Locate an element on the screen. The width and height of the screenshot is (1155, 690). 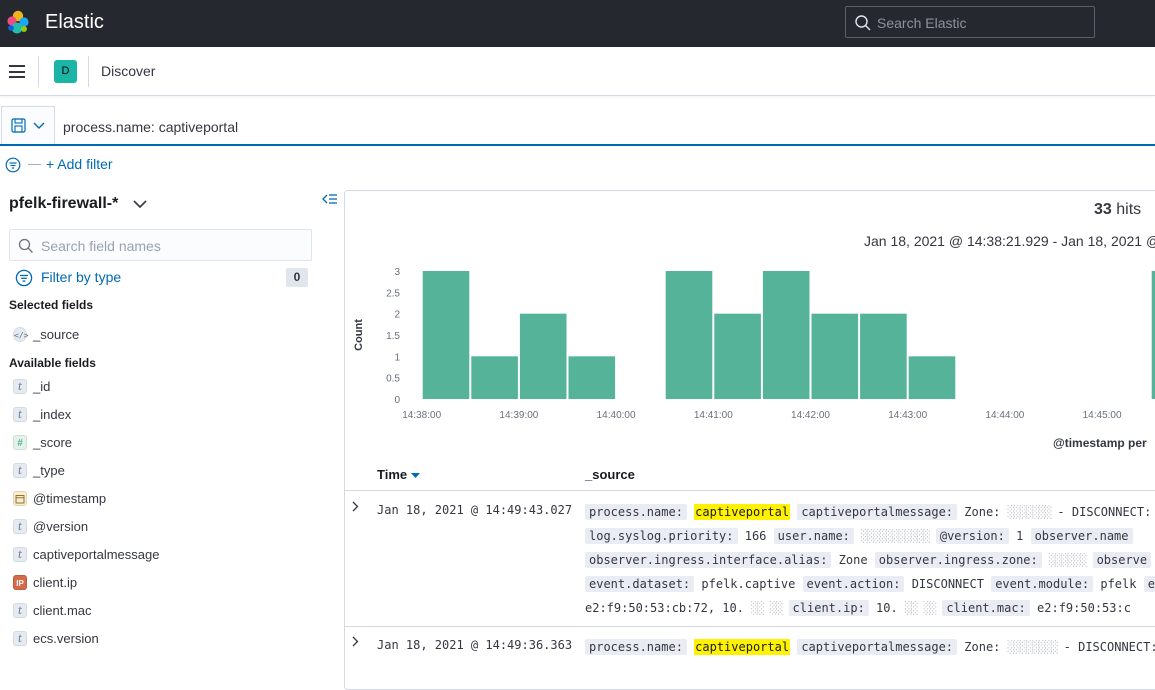
global-search-input is located at coordinates (982, 23).